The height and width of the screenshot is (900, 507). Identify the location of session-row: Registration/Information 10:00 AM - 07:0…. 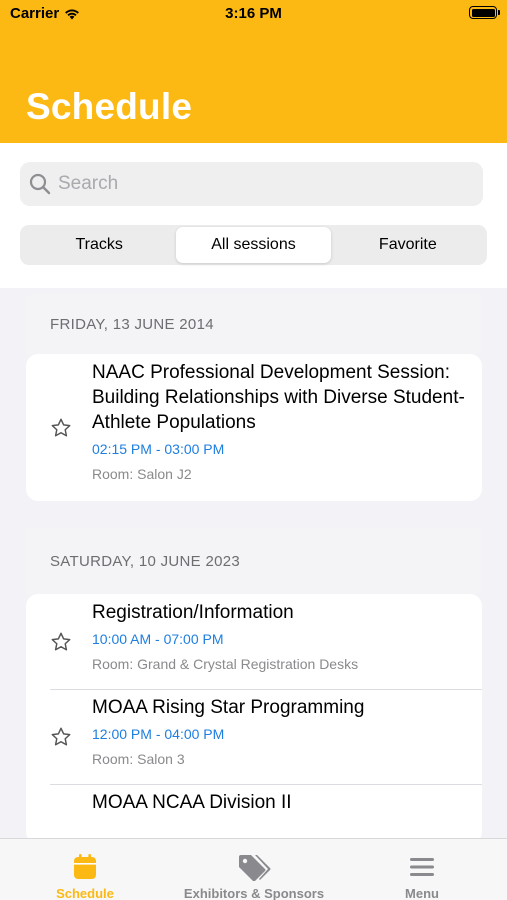
(254, 641).